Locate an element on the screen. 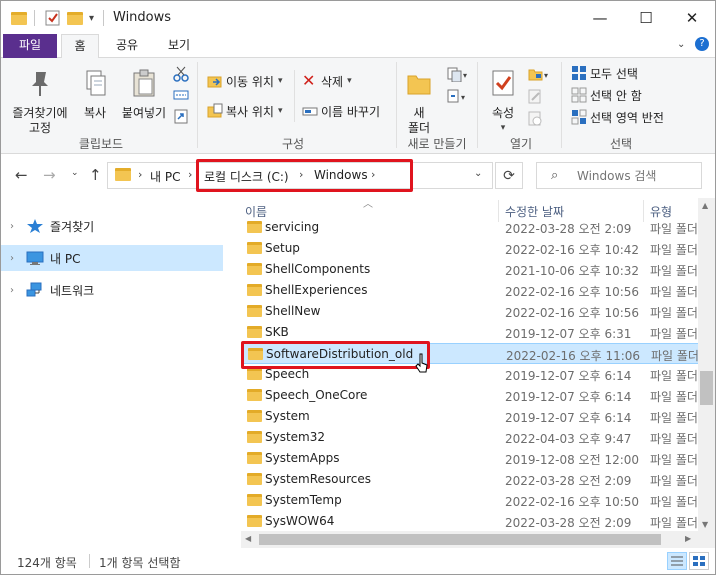 The image size is (716, 575). forward-button: → is located at coordinates (49, 175).